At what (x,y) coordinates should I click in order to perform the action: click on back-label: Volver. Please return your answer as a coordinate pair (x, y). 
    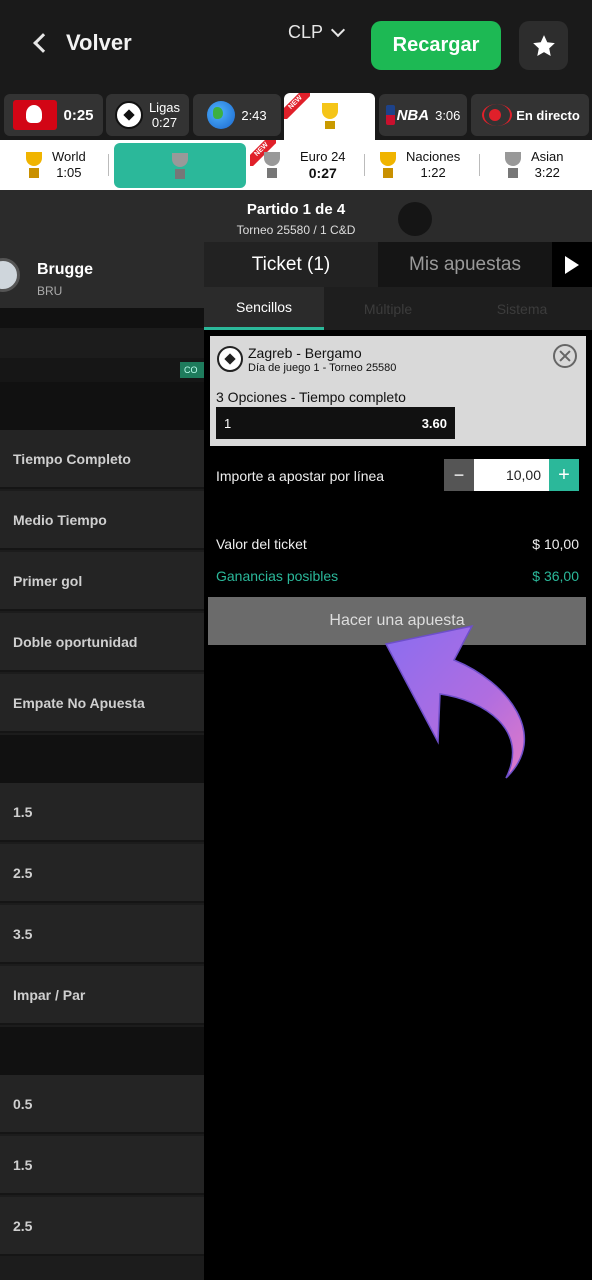
    Looking at the image, I should click on (99, 42).